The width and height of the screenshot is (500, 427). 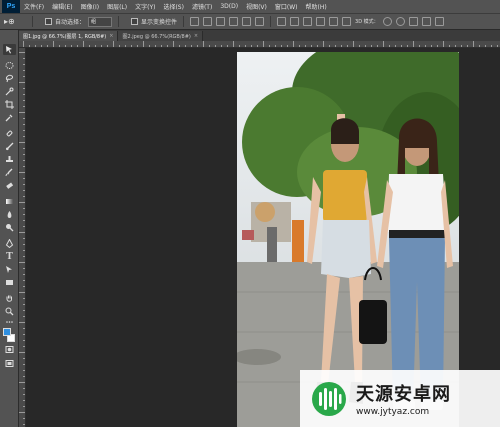 What do you see at coordinates (439, 21) in the screenshot?
I see `3d-scale-icon` at bounding box center [439, 21].